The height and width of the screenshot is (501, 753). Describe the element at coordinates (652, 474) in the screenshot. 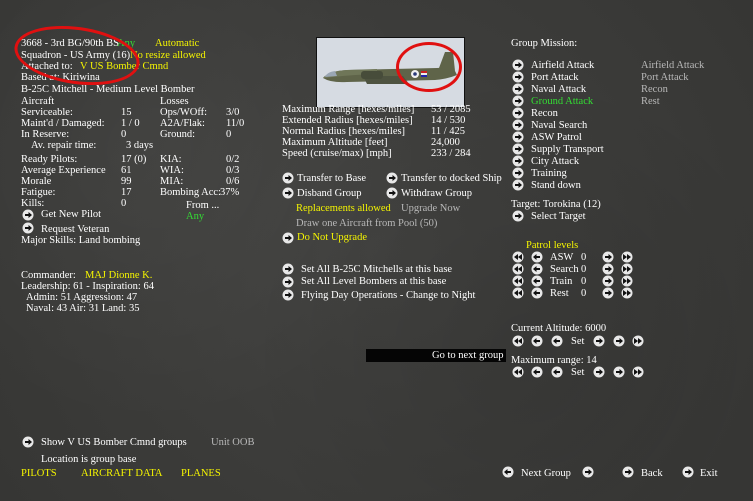

I see `back-label: Back` at that location.